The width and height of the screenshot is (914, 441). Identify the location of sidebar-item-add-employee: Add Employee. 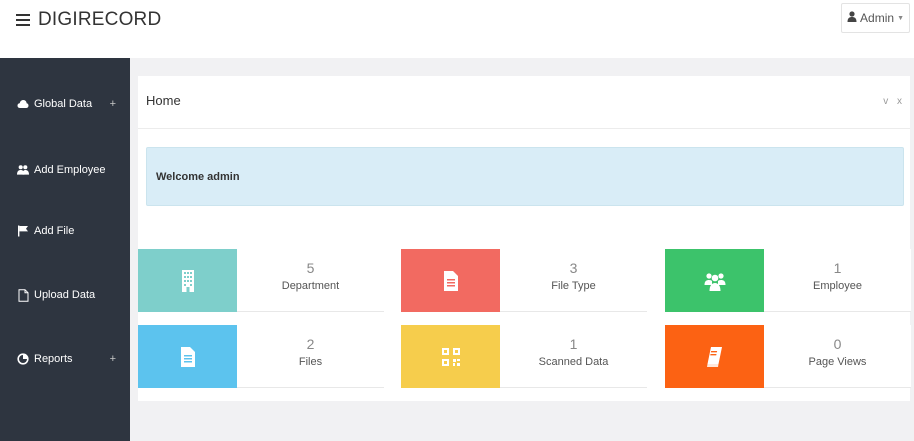
(65, 170).